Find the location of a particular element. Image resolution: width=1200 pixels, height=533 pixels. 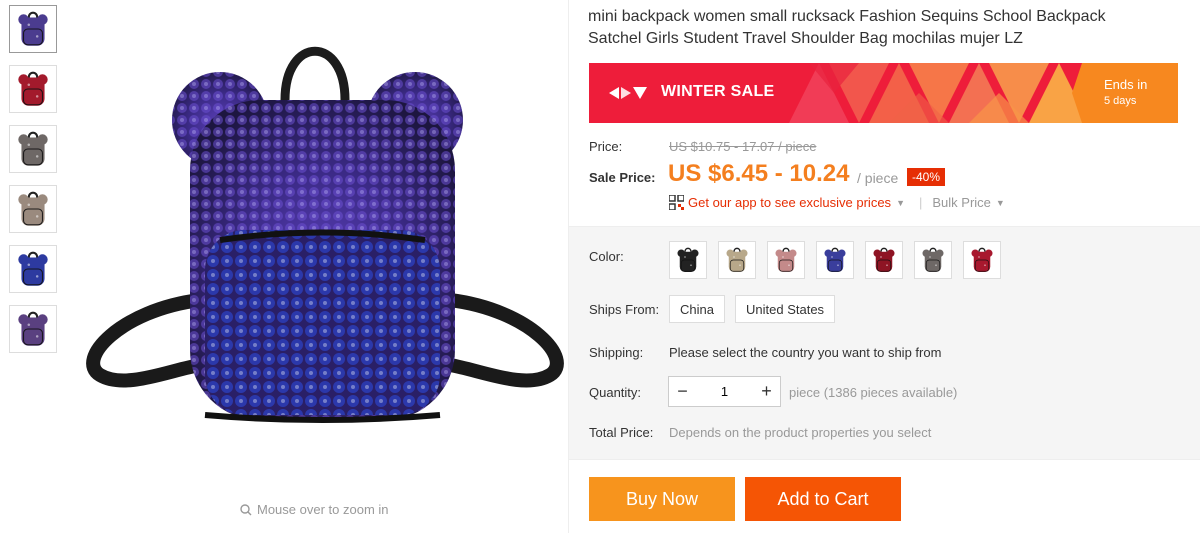

zoom-hint-text: Mouse over to zoom in is located at coordinates (323, 509).